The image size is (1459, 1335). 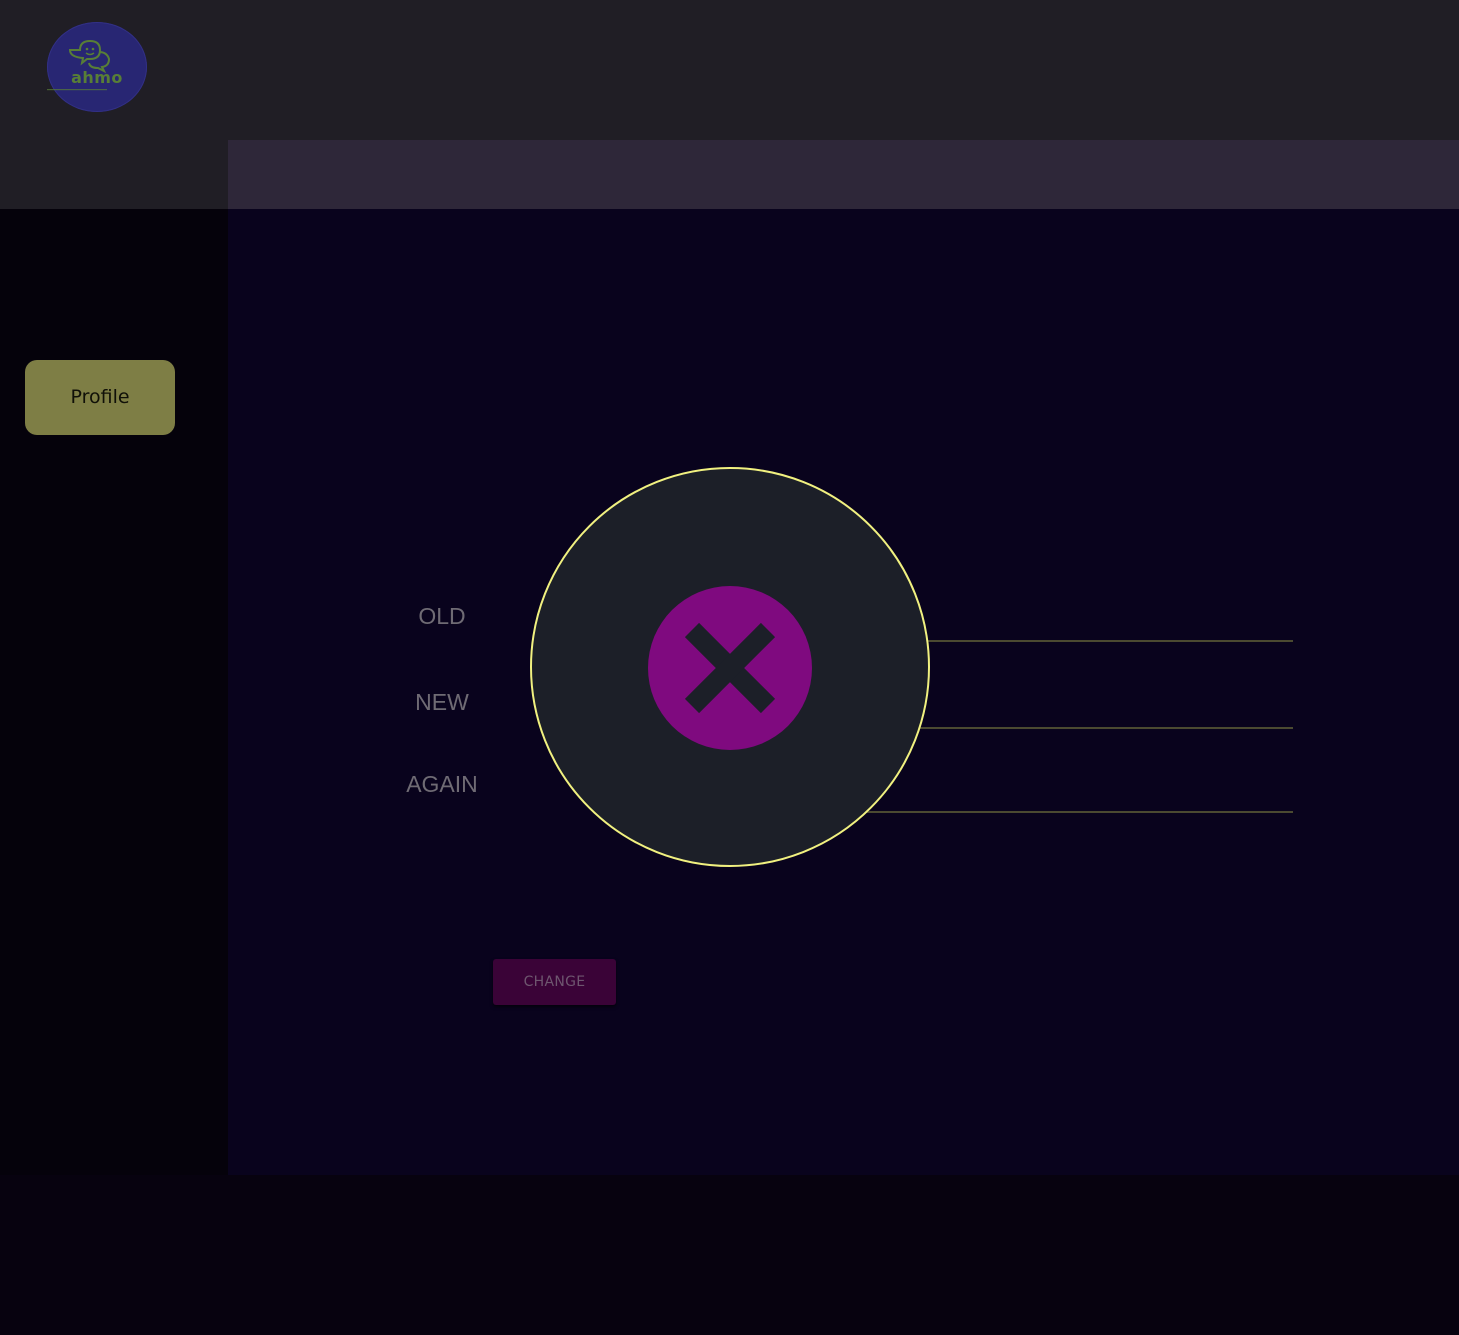 What do you see at coordinates (554, 982) in the screenshot?
I see `change-password-button: CHANGE` at bounding box center [554, 982].